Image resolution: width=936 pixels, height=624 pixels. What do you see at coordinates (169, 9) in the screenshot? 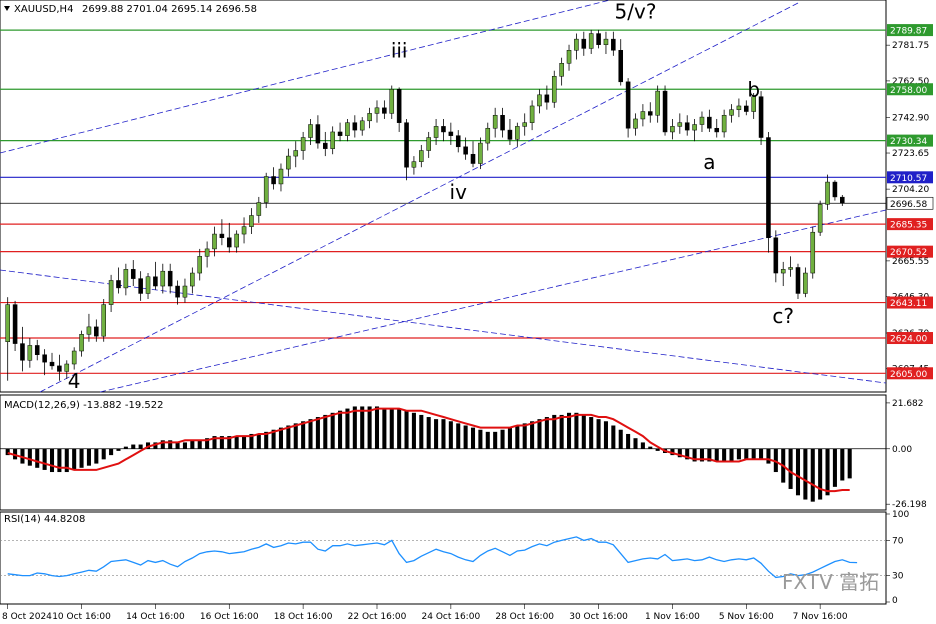
I see `ohlc-label: 2699.88 2701.04 2695.14 2696.58` at bounding box center [169, 9].